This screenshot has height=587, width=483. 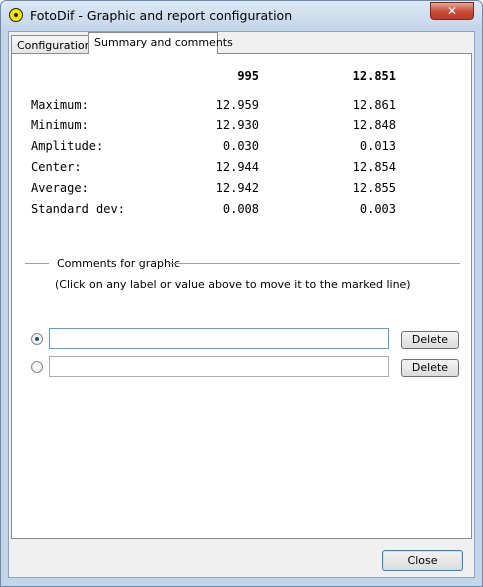 I want to click on close-button: Close, so click(x=422, y=560).